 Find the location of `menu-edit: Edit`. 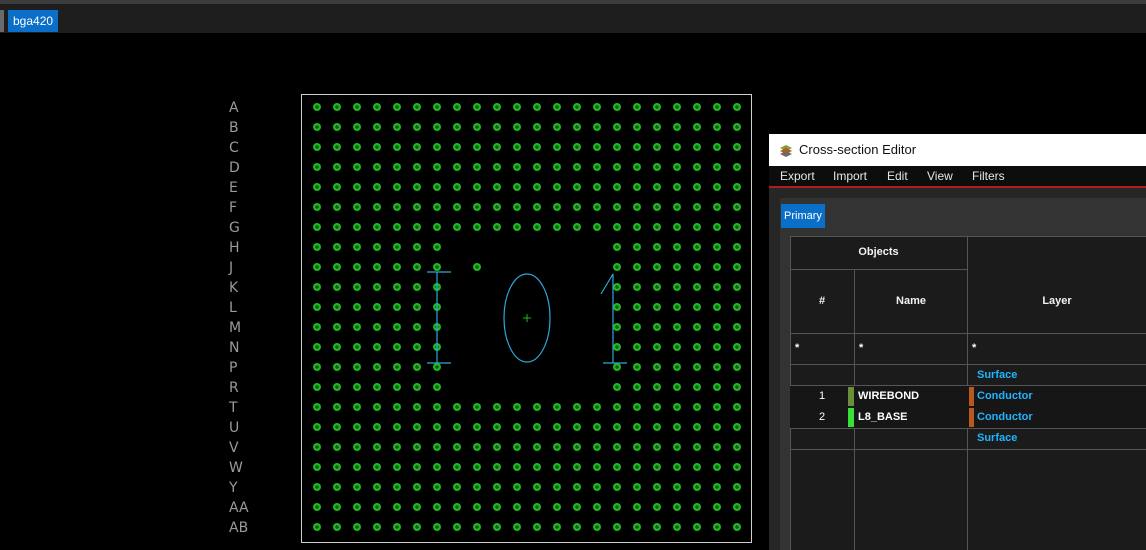

menu-edit: Edit is located at coordinates (897, 176).